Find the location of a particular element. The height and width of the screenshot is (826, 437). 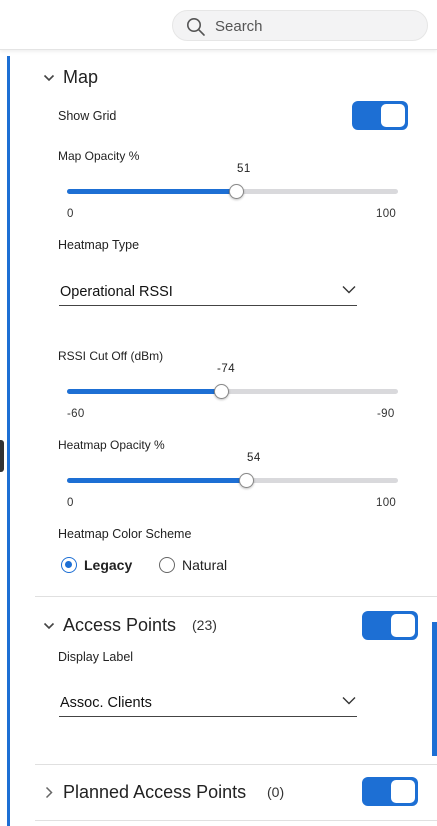

radio-natural is located at coordinates (167, 565).